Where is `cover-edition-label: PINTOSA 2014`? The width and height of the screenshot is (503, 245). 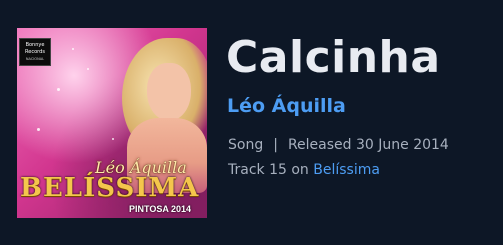 cover-edition-label: PINTOSA 2014 is located at coordinates (160, 209).